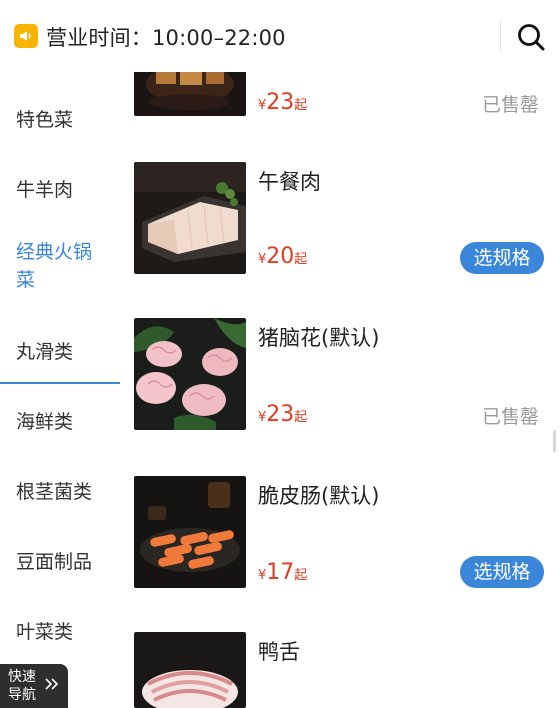 The height and width of the screenshot is (708, 560). What do you see at coordinates (66, 492) in the screenshot?
I see `sidebar-item-roots-mushrooms: 根茎菌类` at bounding box center [66, 492].